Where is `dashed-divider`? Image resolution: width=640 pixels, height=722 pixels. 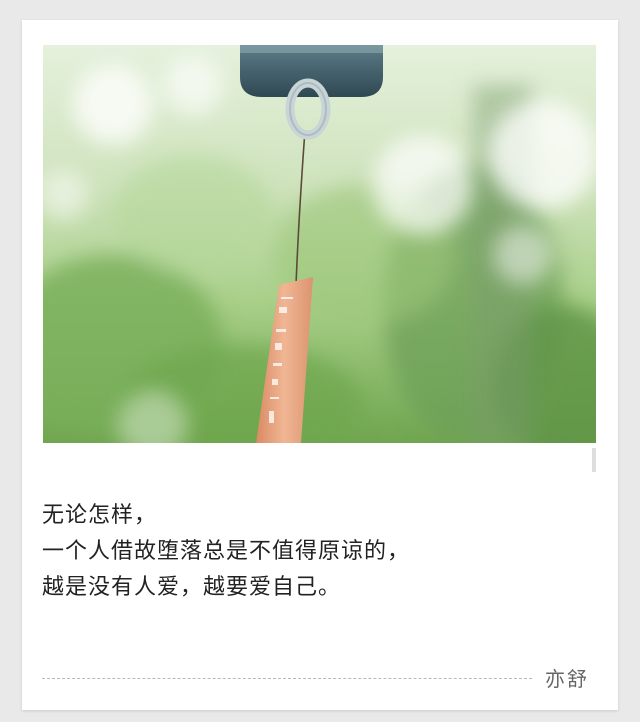
dashed-divider is located at coordinates (287, 678).